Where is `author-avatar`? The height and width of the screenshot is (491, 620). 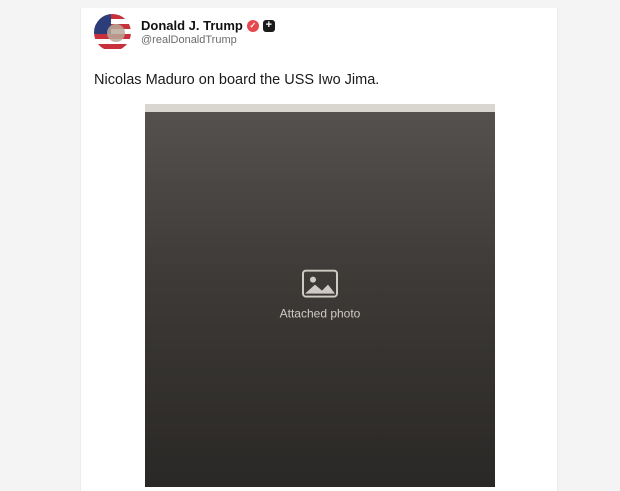
author-avatar is located at coordinates (112, 32).